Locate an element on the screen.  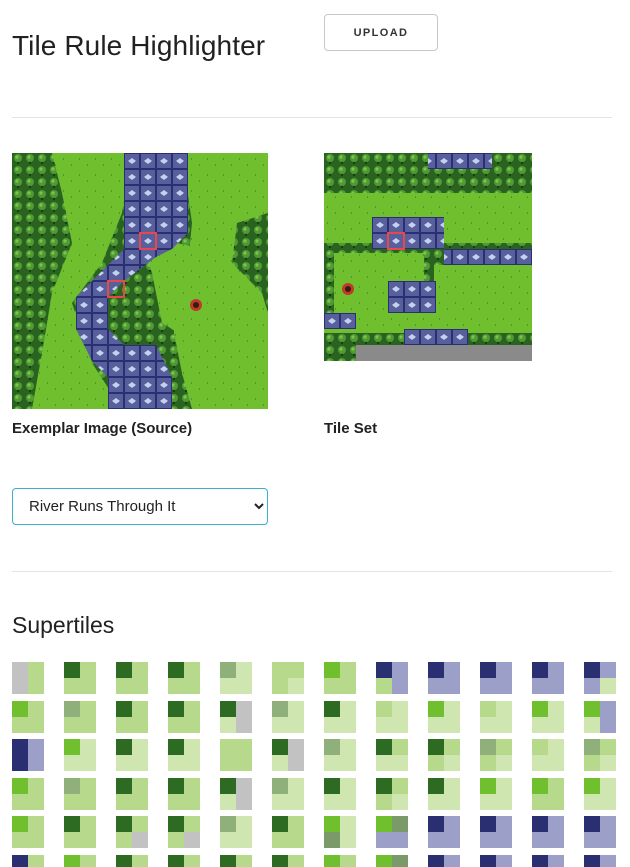
preset-select: River Runs Through It is located at coordinates (140, 506).